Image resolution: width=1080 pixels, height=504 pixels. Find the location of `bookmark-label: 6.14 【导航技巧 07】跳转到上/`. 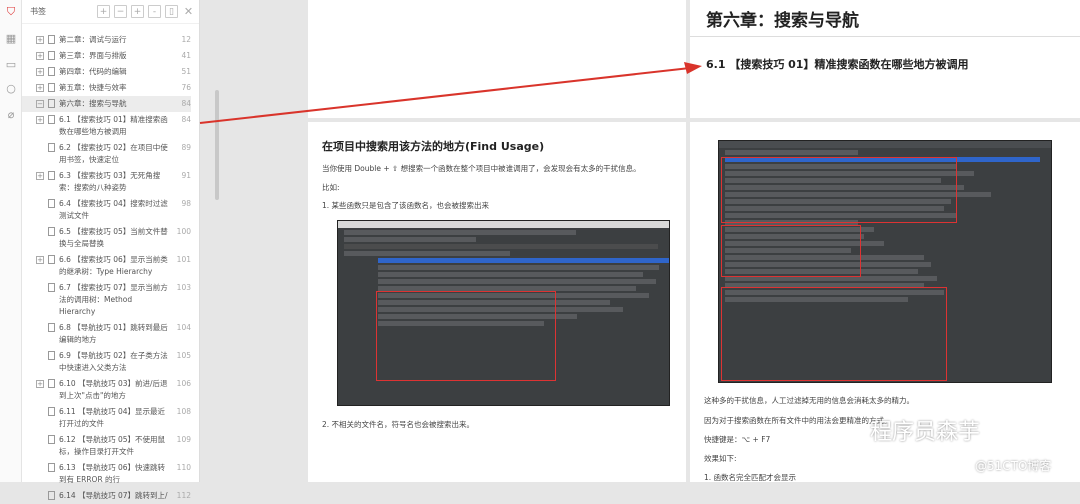

bookmark-label: 6.14 【导航技巧 07】跳转到上/ is located at coordinates (113, 495).